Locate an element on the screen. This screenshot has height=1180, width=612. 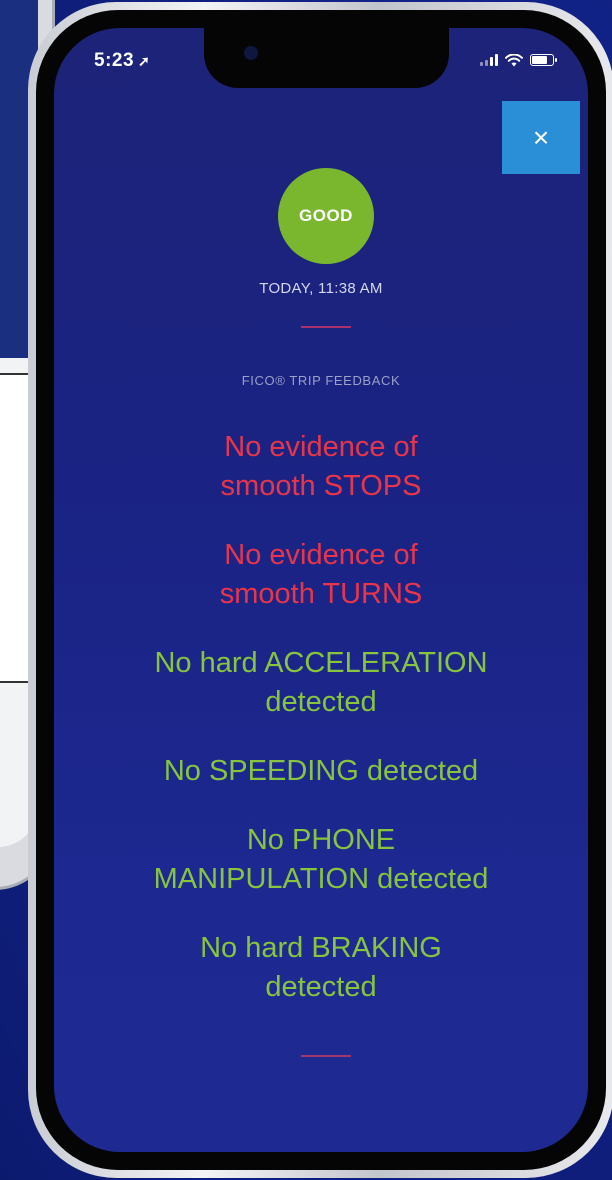
feedback-item-line: No PHONE is located at coordinates (321, 840).